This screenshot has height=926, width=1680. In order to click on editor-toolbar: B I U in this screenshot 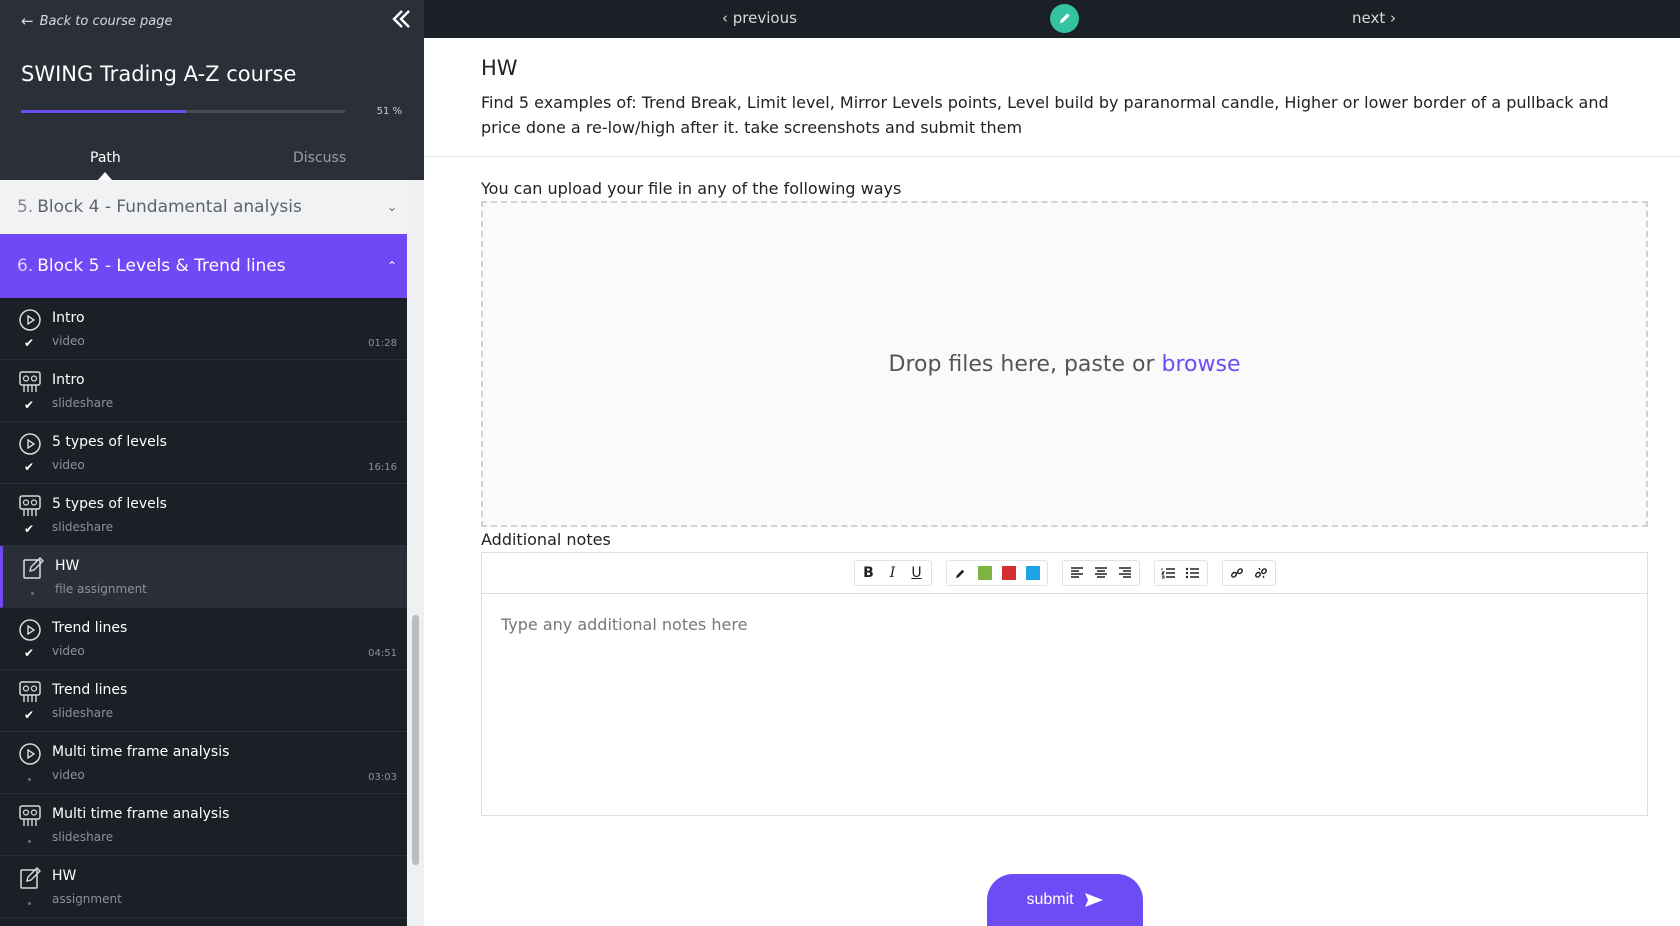, I will do `click(1064, 573)`.